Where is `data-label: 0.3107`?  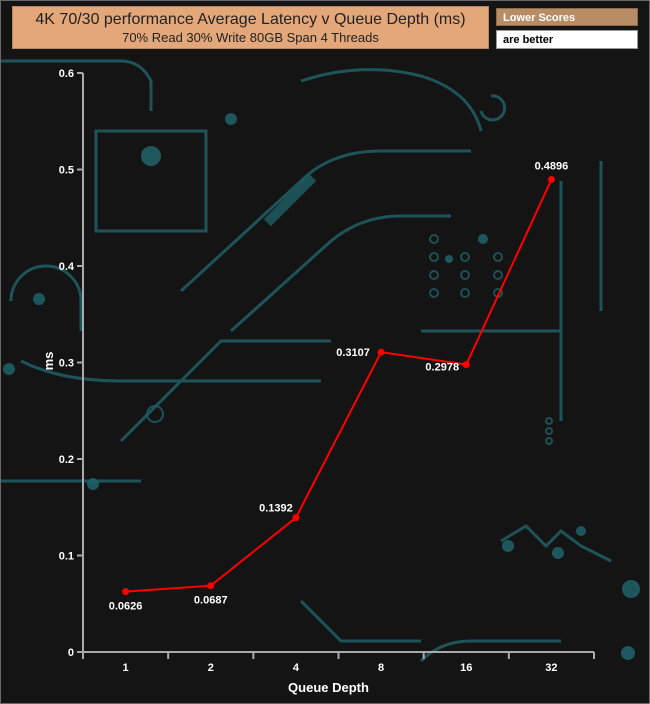 data-label: 0.3107 is located at coordinates (353, 353).